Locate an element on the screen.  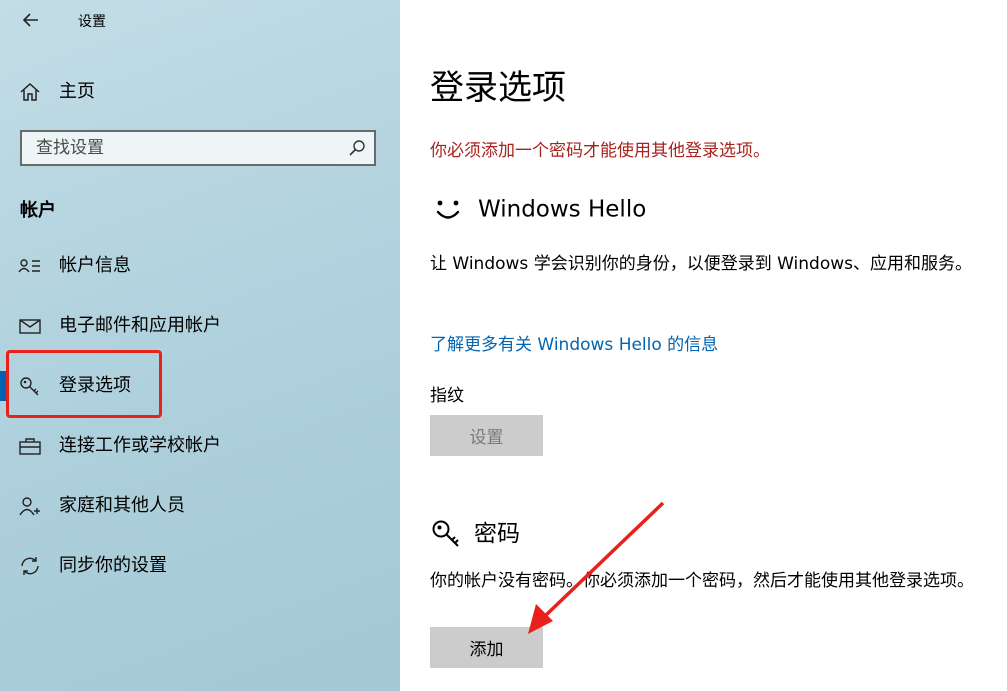
search-icon is located at coordinates (357, 148).